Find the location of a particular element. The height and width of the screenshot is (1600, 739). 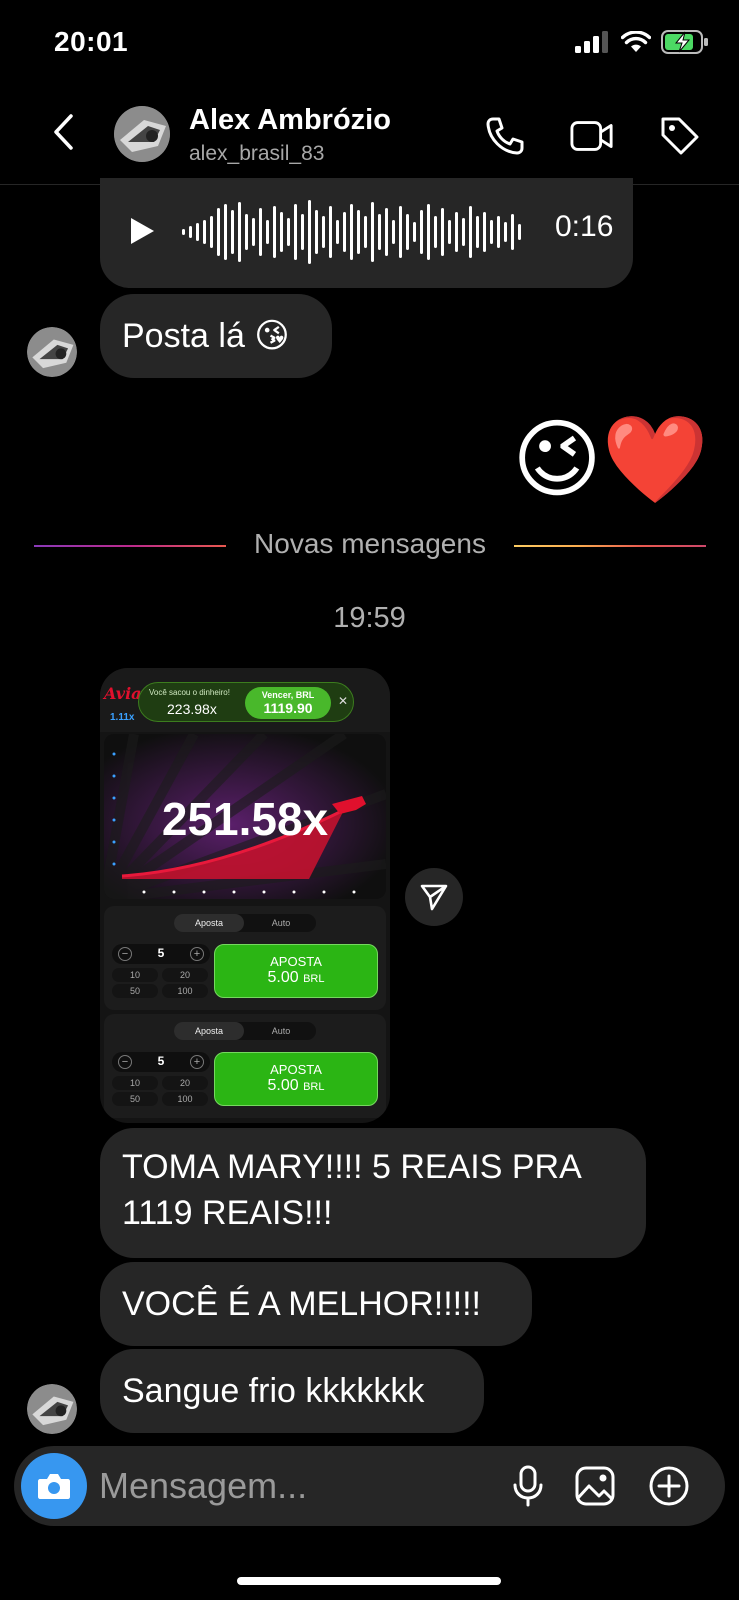

call-button is located at coordinates (505, 136).